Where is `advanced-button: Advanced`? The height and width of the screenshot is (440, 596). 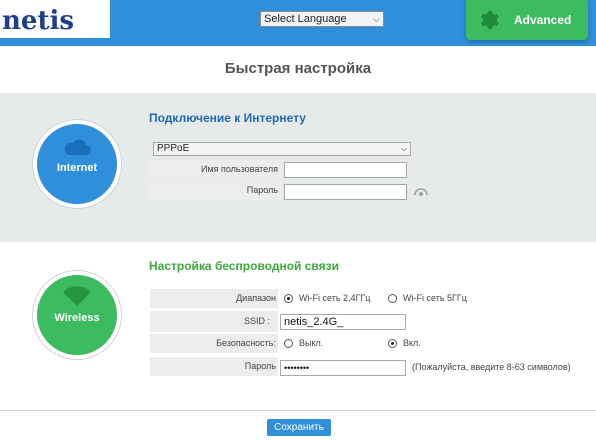
advanced-button: Advanced is located at coordinates (527, 20).